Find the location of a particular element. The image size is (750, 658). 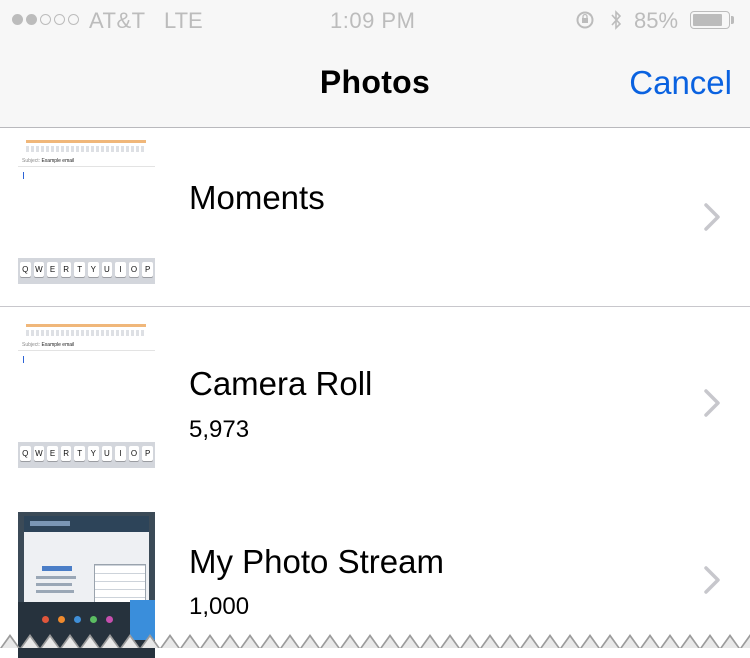

carrier-label: AT&T is located at coordinates (117, 20).